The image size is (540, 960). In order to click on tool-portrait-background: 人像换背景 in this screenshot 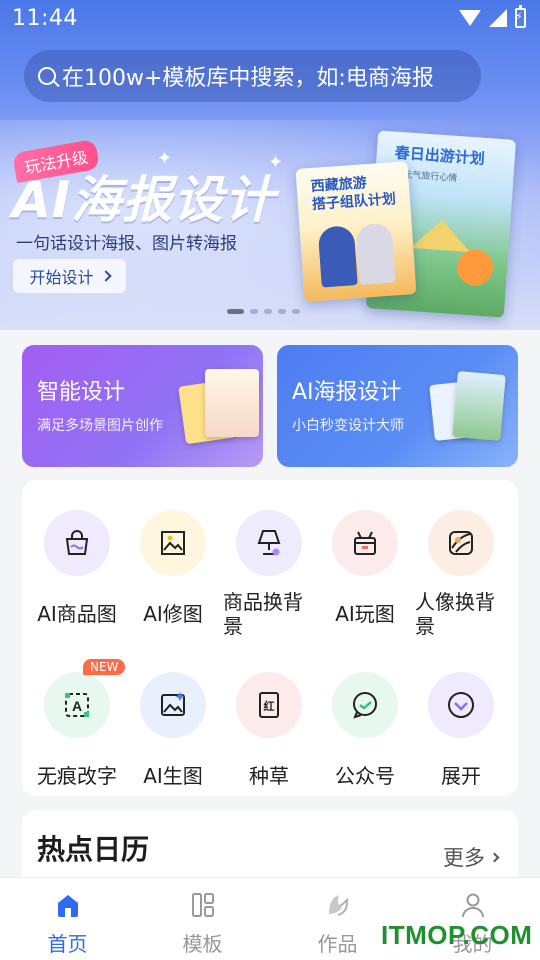, I will do `click(461, 574)`.